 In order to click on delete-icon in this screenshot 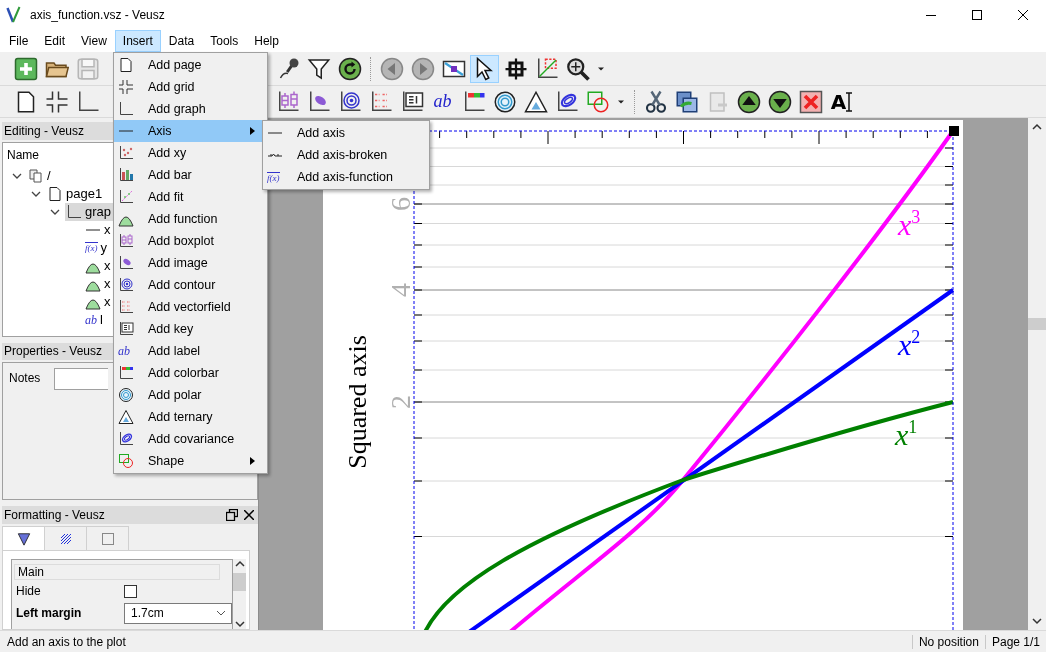, I will do `click(810, 101)`.